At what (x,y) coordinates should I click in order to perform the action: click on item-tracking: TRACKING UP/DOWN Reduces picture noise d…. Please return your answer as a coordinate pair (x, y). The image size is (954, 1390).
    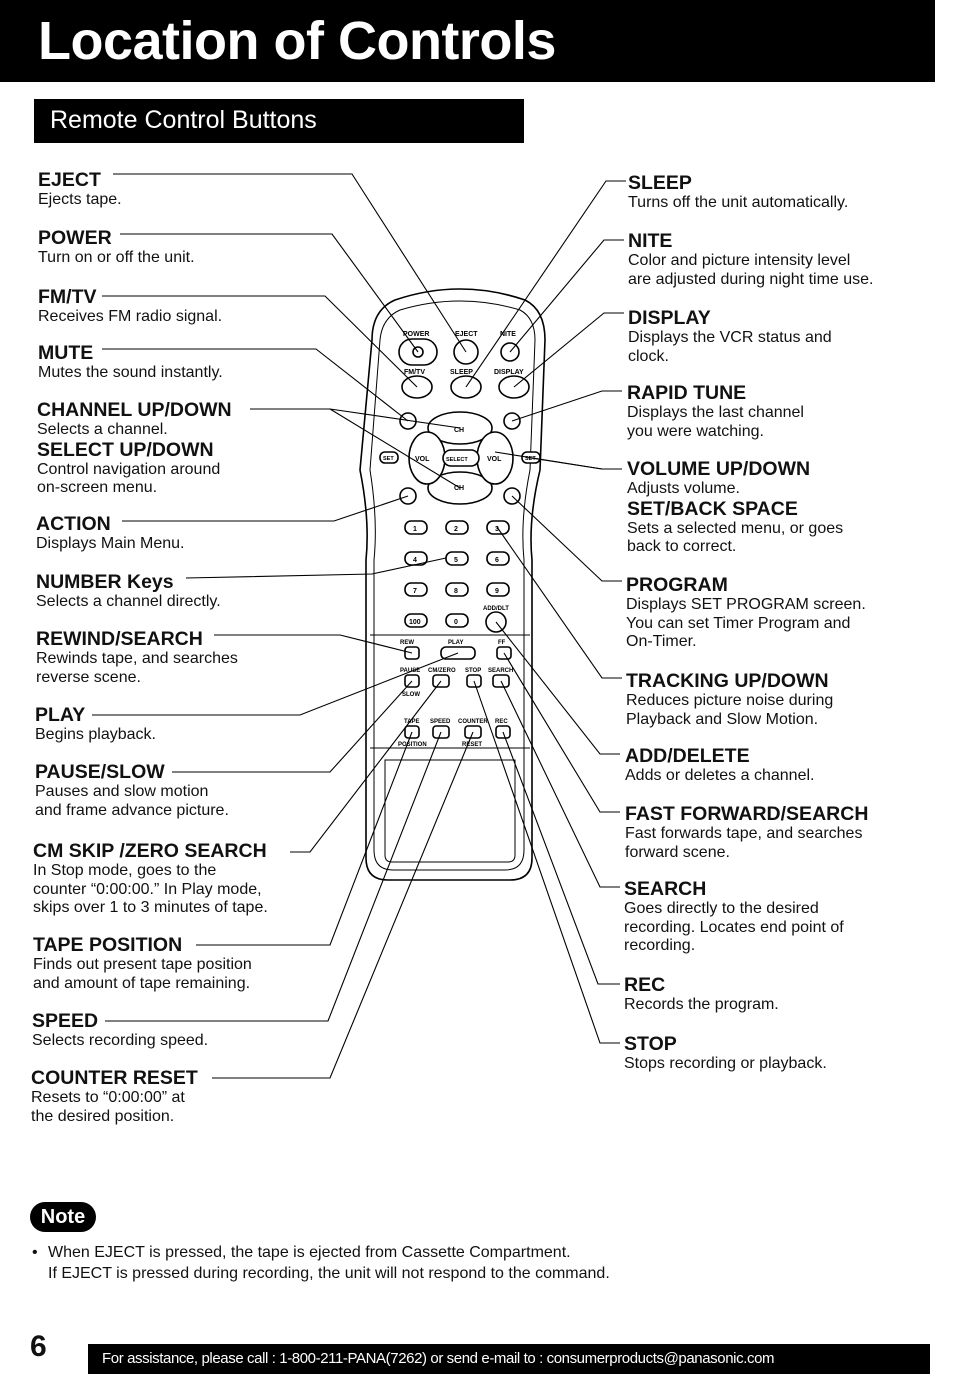
    Looking at the image, I should click on (729, 700).